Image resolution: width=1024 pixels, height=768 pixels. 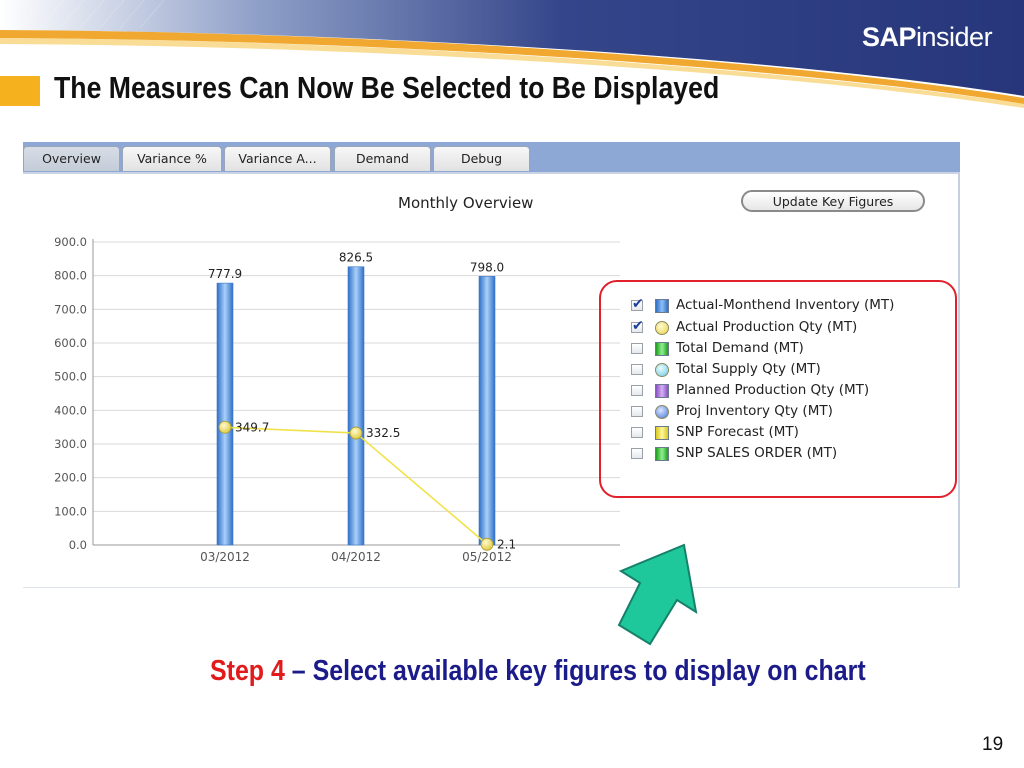 I want to click on y-tick-label: 800.0, so click(x=70, y=276).